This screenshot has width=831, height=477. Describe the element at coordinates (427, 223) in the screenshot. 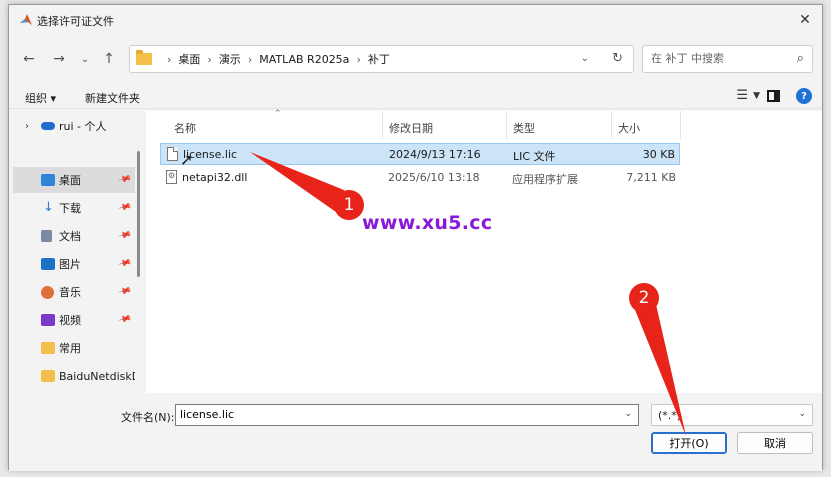

I see `watermark-text: www.xu5.cc` at that location.